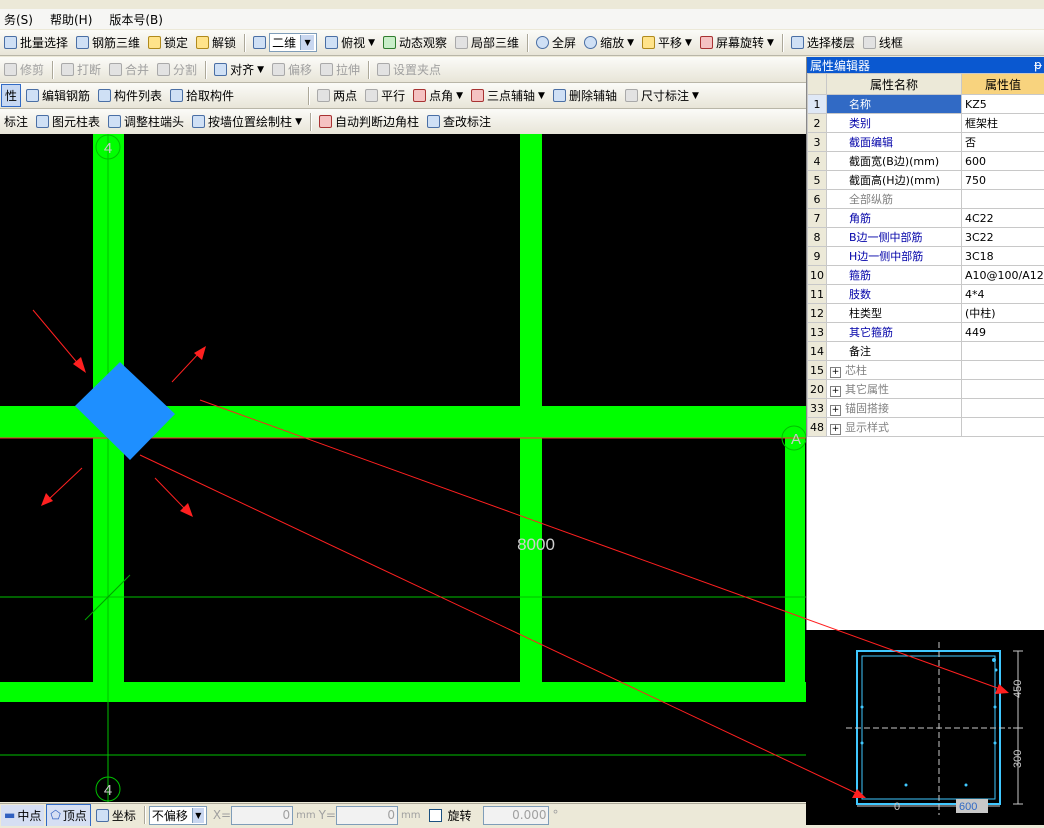 This screenshot has width=1044, height=828. Describe the element at coordinates (968, 807) in the screenshot. I see `dim-bottom-right: 600` at that location.